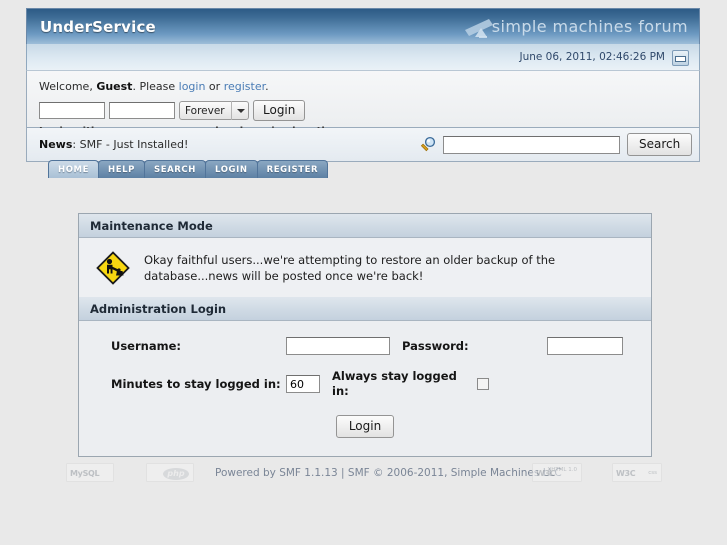  Describe the element at coordinates (114, 86) in the screenshot. I see `guest-label: Guest` at that location.